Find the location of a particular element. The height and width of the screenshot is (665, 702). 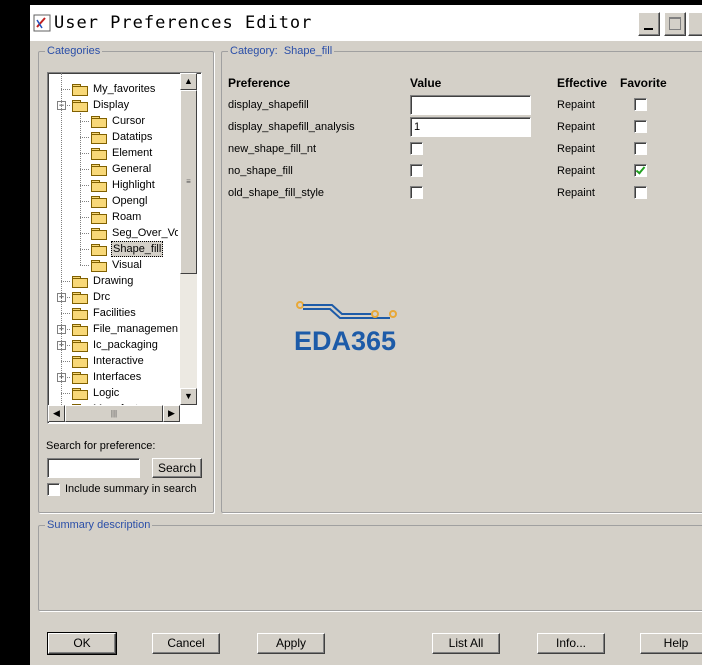

scroll-down-button: ▼ is located at coordinates (188, 396).